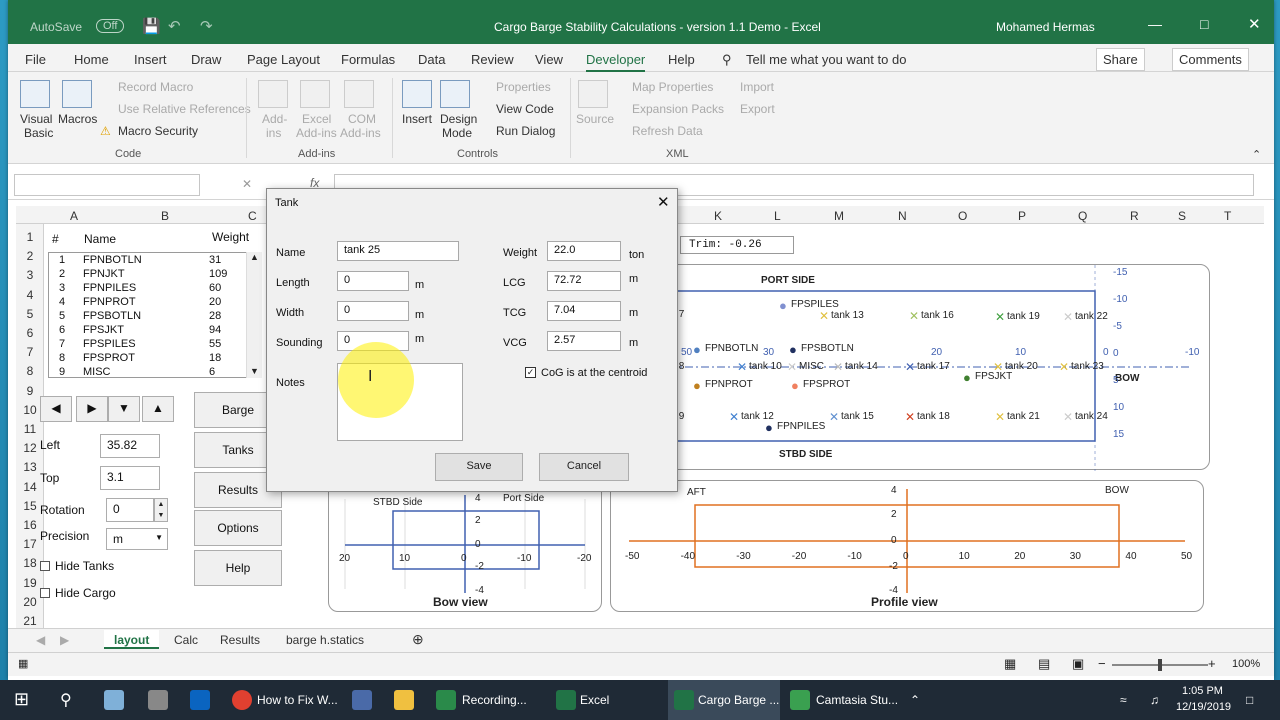  What do you see at coordinates (584, 281) in the screenshot?
I see `lcg-input: 72.72` at bounding box center [584, 281].